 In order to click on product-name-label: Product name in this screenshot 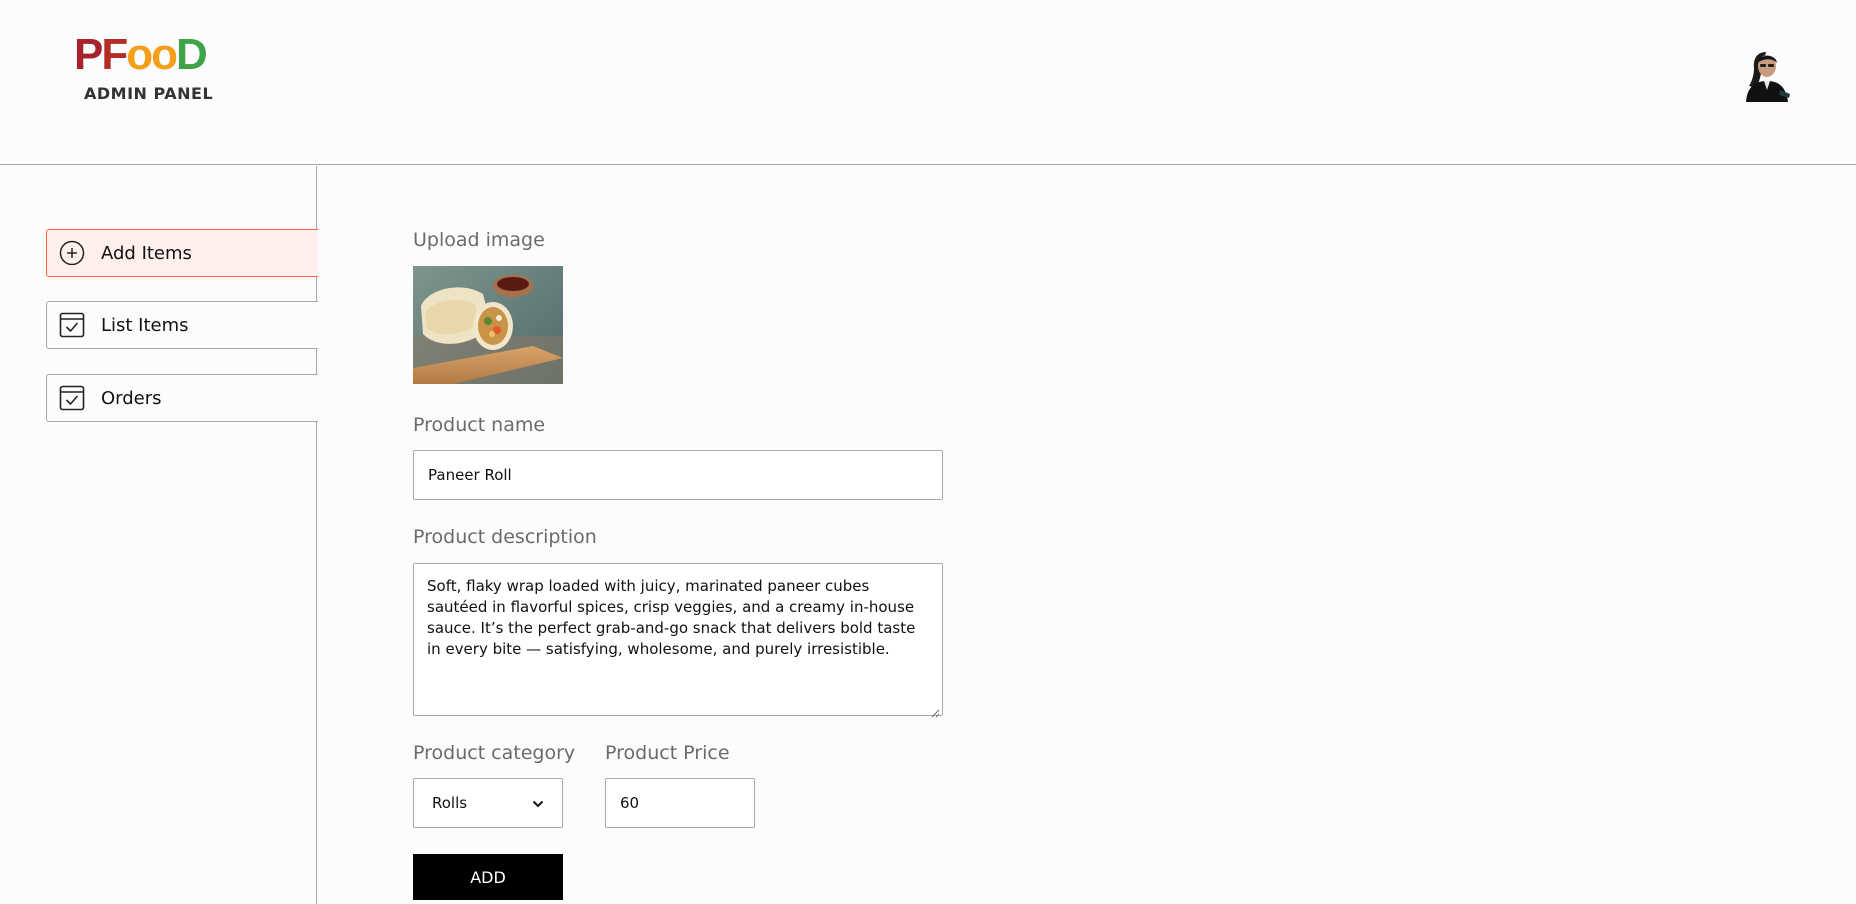, I will do `click(479, 425)`.